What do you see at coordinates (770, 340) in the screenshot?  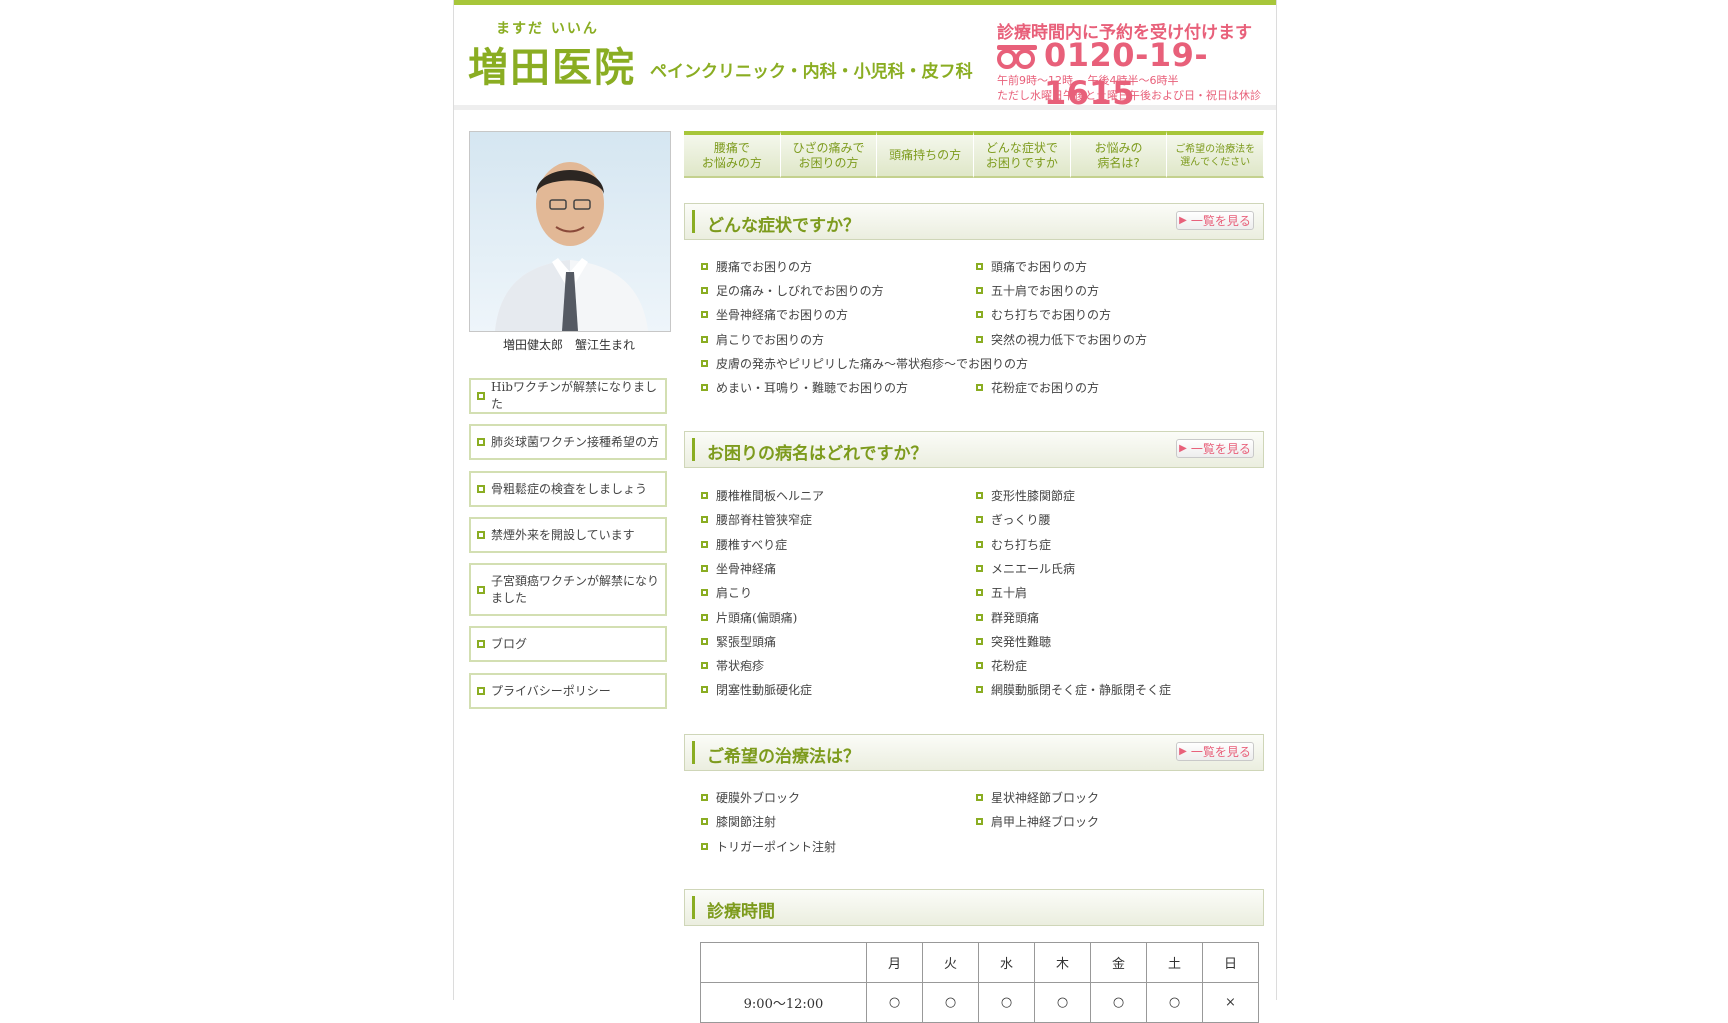 I see `link-text: 肩こりでお困りの方` at bounding box center [770, 340].